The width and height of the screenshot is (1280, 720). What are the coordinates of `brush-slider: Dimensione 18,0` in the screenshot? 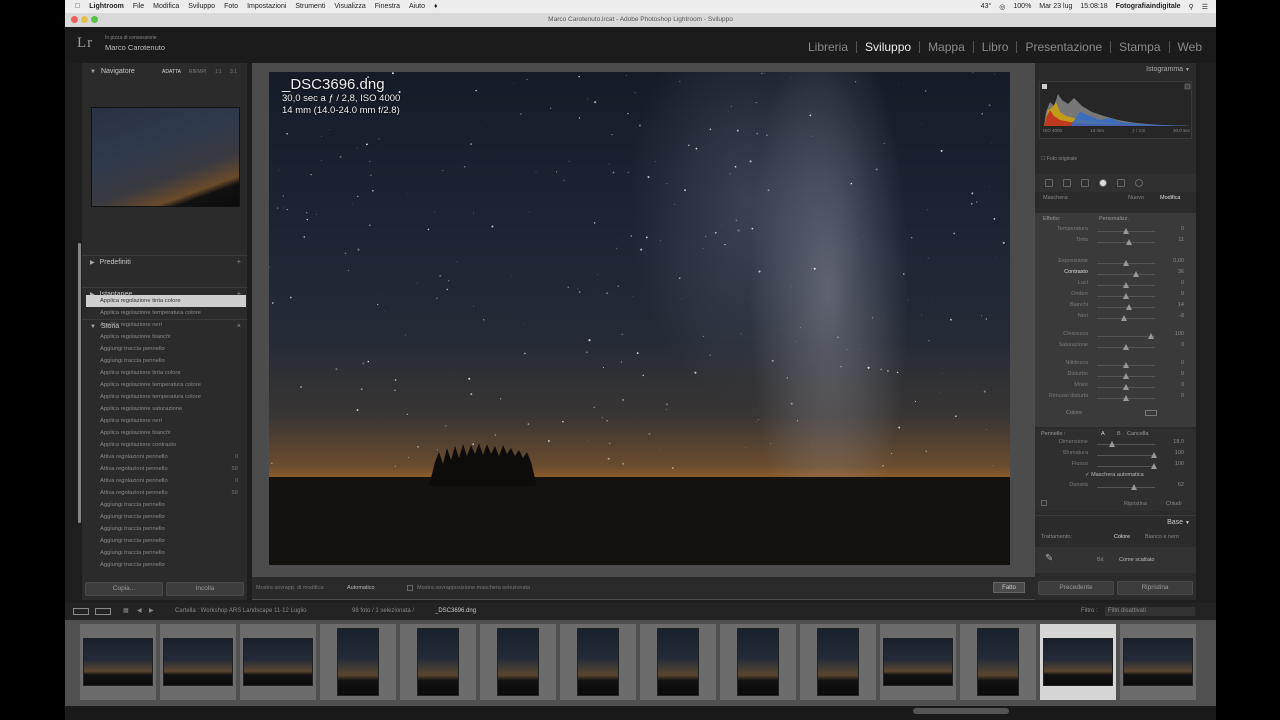 It's located at (1111, 444).